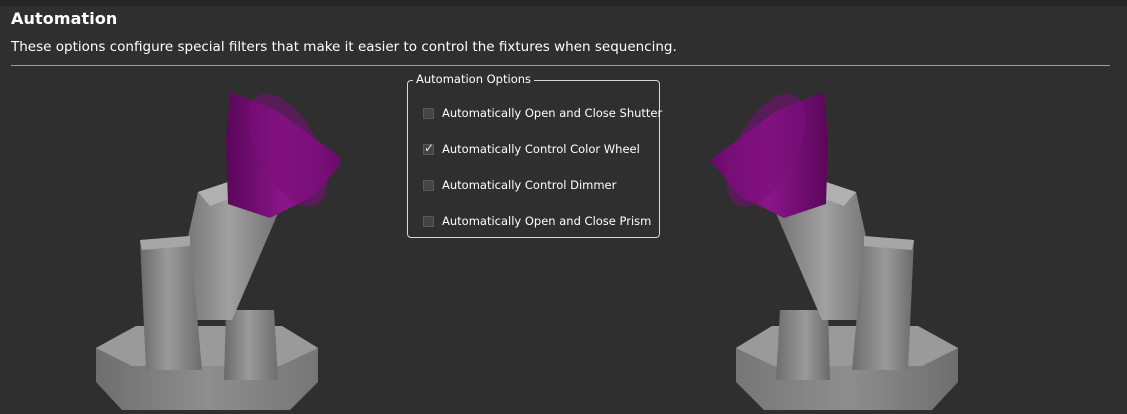  Describe the element at coordinates (428, 113) in the screenshot. I see `shutter-checkbox` at that location.